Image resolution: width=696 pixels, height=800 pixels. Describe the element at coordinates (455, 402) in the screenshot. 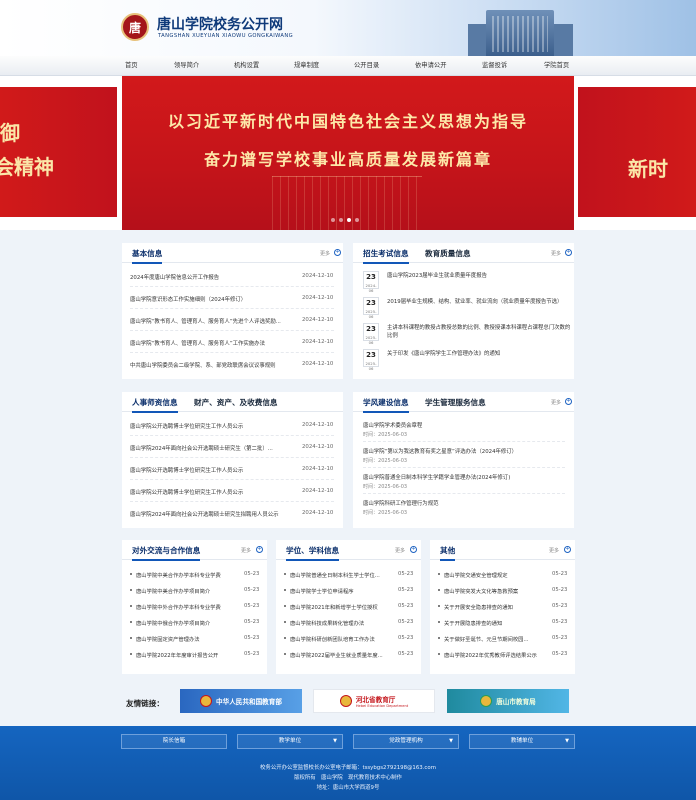

I see `tab-student-service-info: 学生管理服务信息` at that location.